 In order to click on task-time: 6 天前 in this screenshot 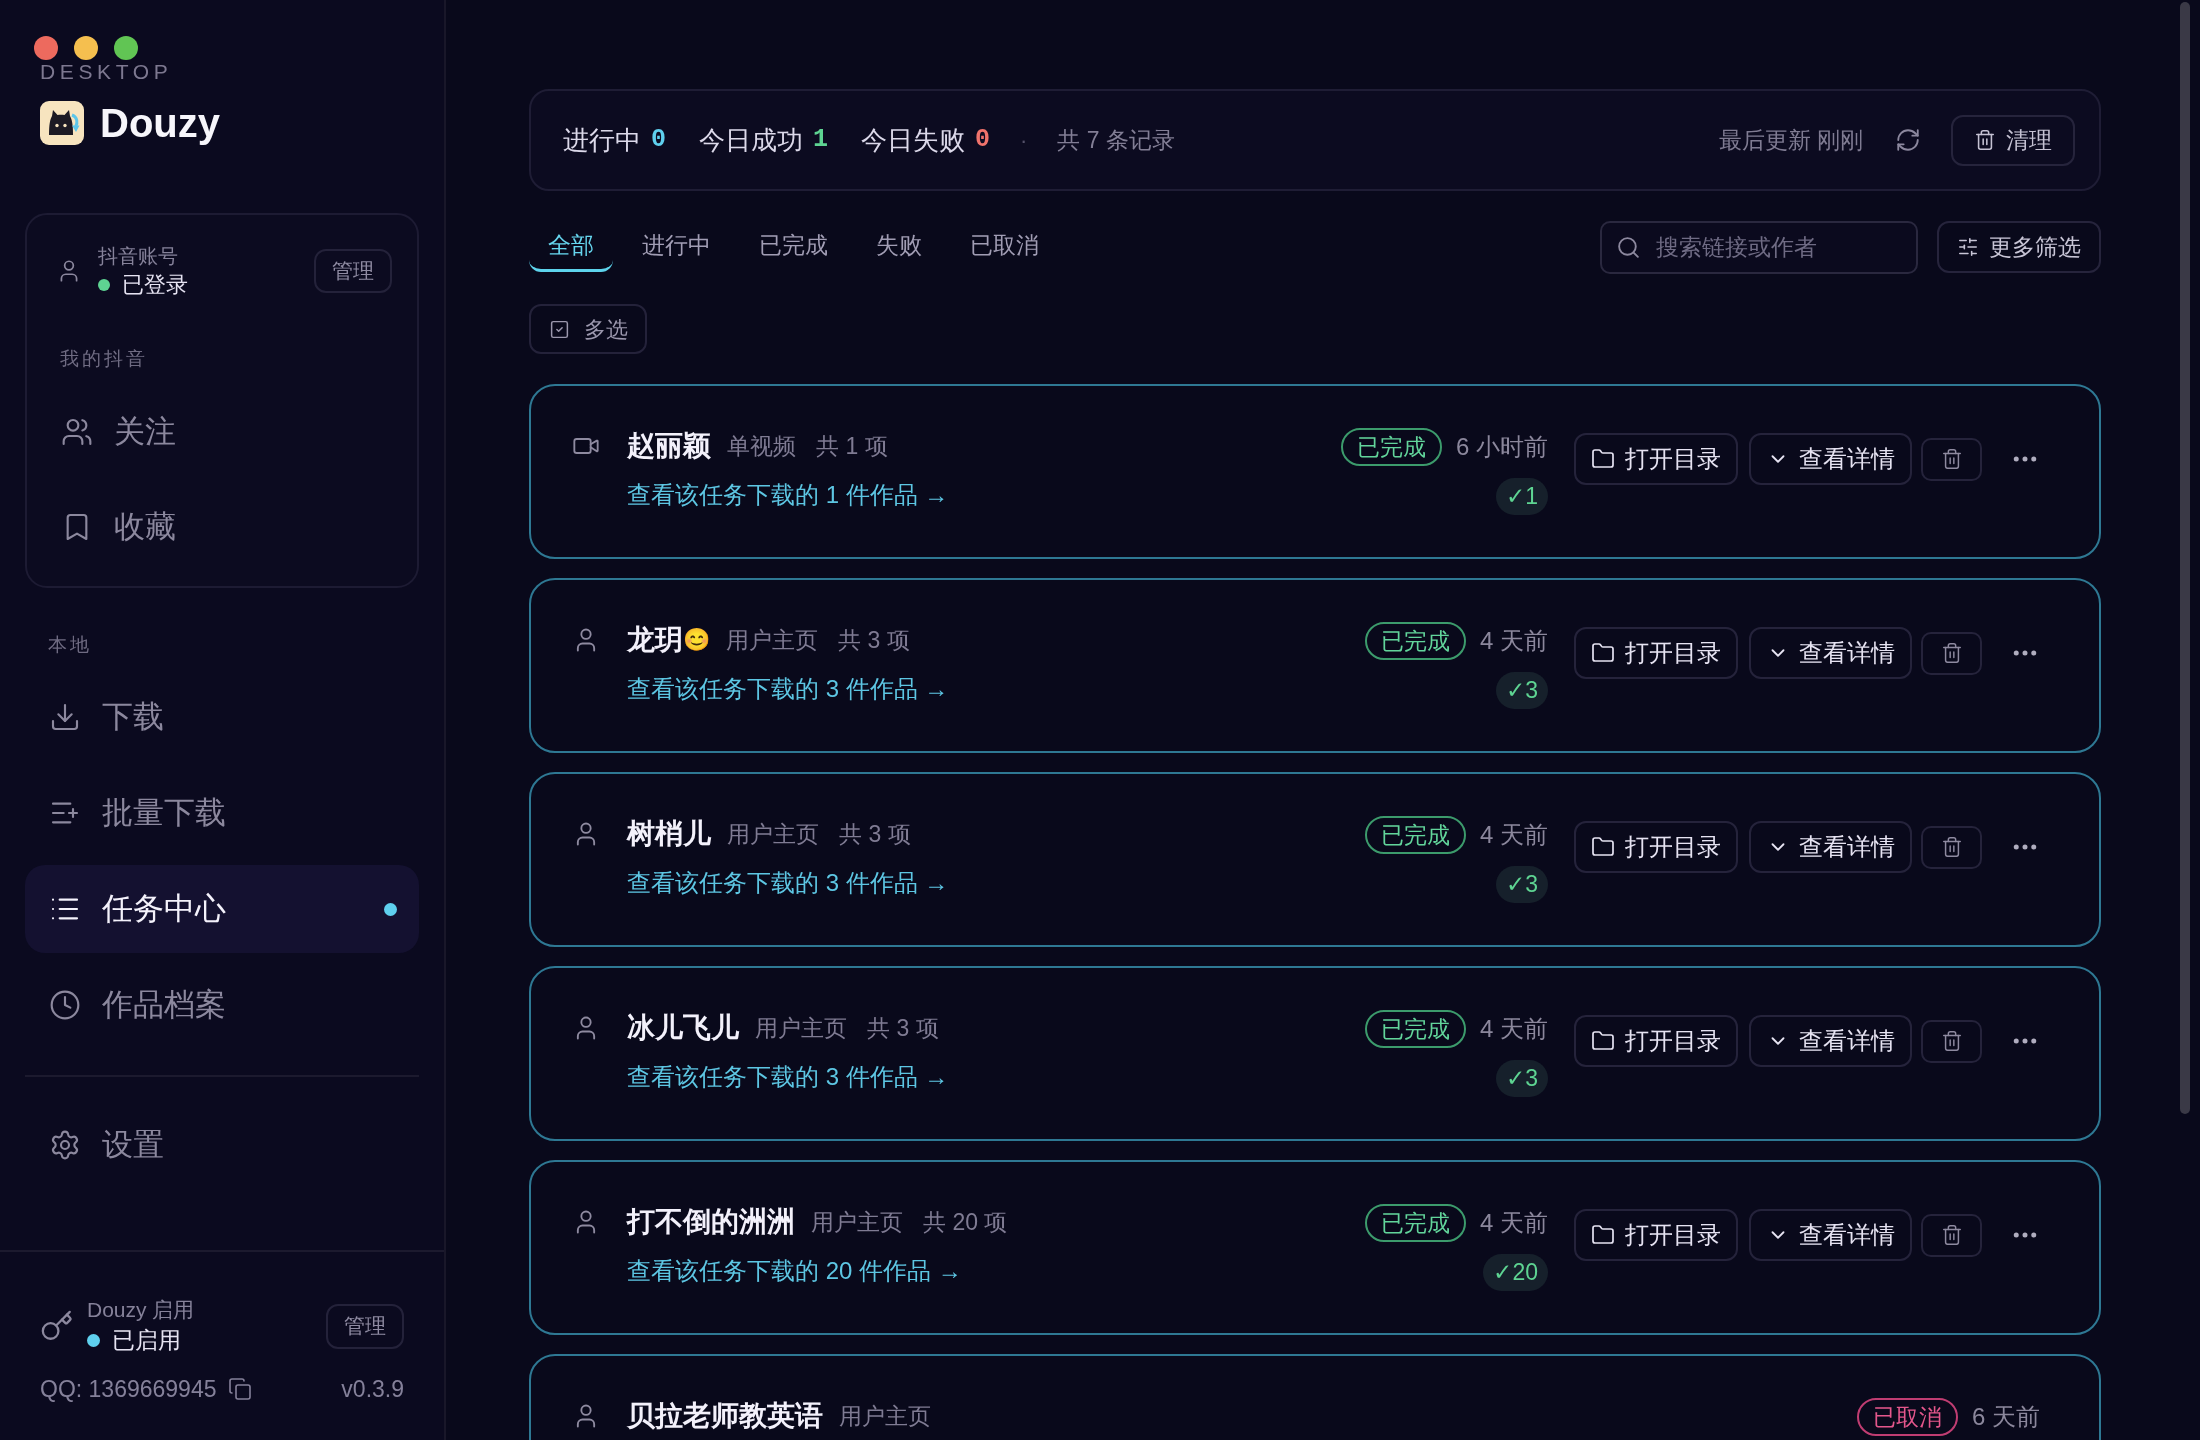, I will do `click(2006, 1417)`.